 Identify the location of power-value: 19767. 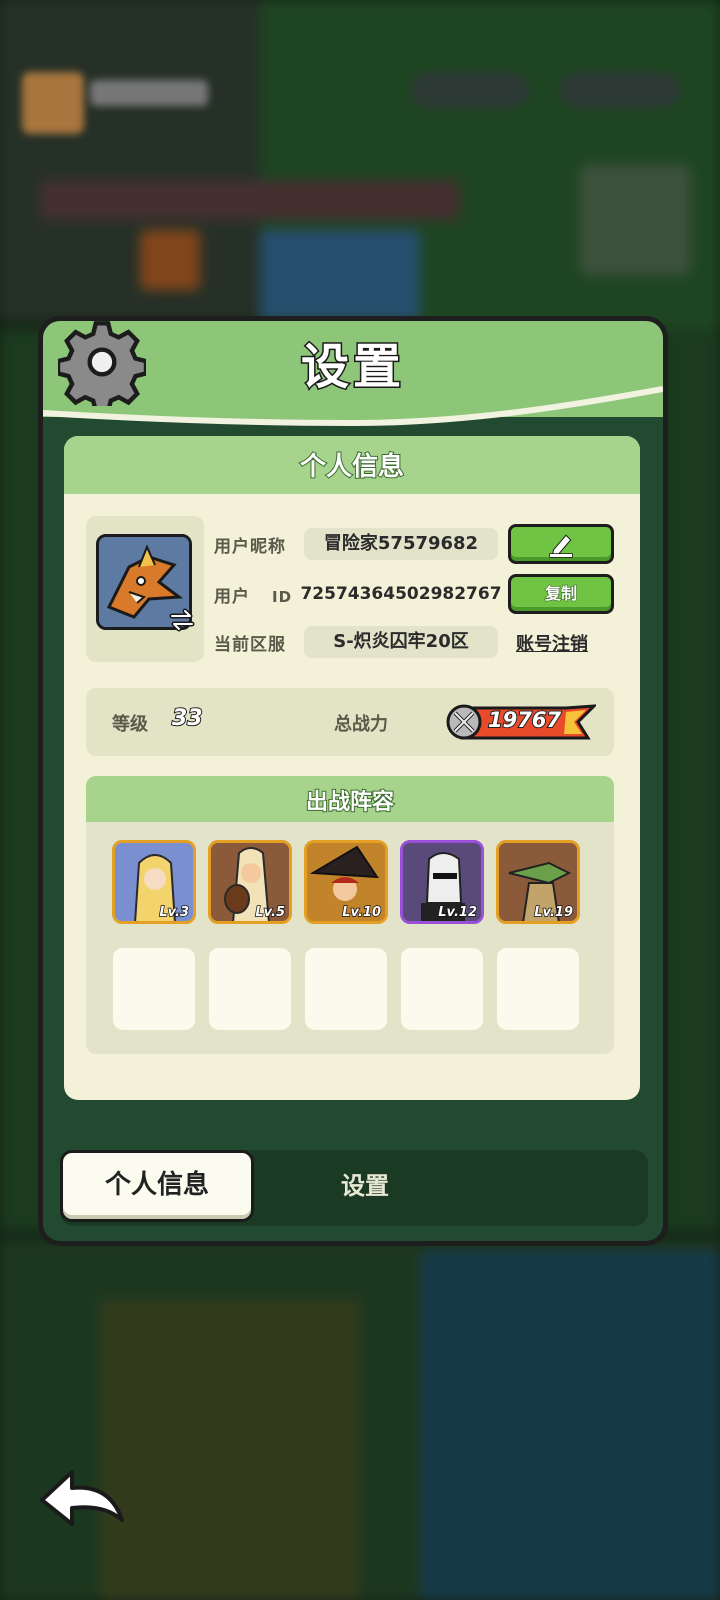
(524, 720).